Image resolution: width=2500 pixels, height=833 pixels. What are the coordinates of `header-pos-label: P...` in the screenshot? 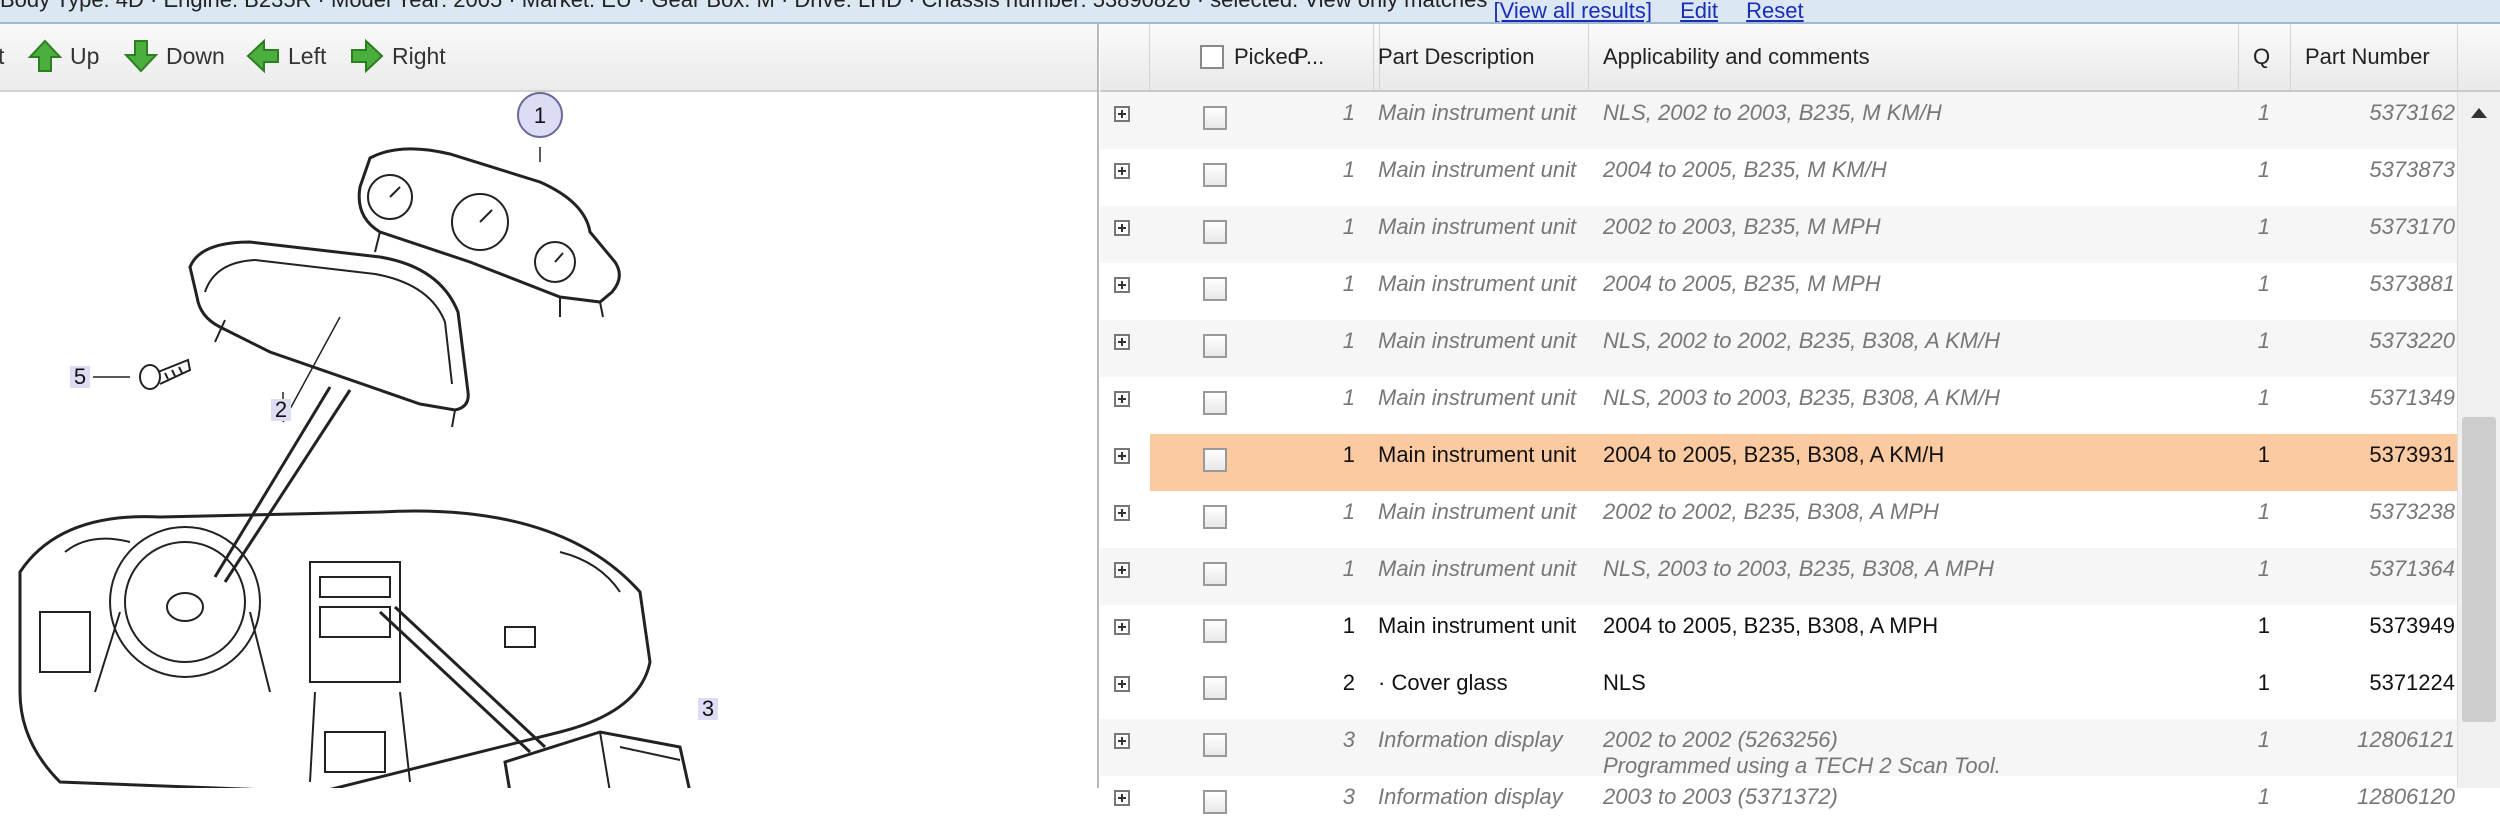 It's located at (1309, 56).